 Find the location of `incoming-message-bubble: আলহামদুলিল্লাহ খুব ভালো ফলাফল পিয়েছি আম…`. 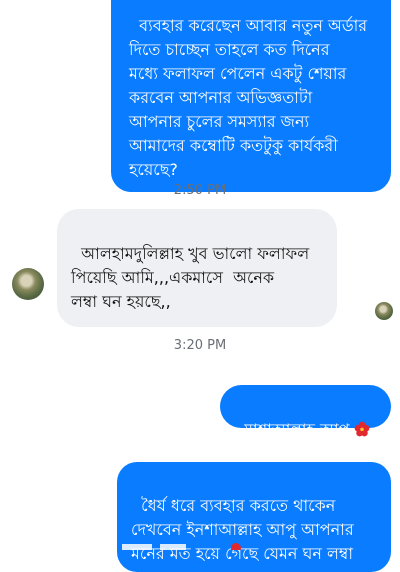

incoming-message-bubble: আলহামদুলিল্লাহ খুব ভালো ফলাফল পিয়েছি আম… is located at coordinates (197, 268).